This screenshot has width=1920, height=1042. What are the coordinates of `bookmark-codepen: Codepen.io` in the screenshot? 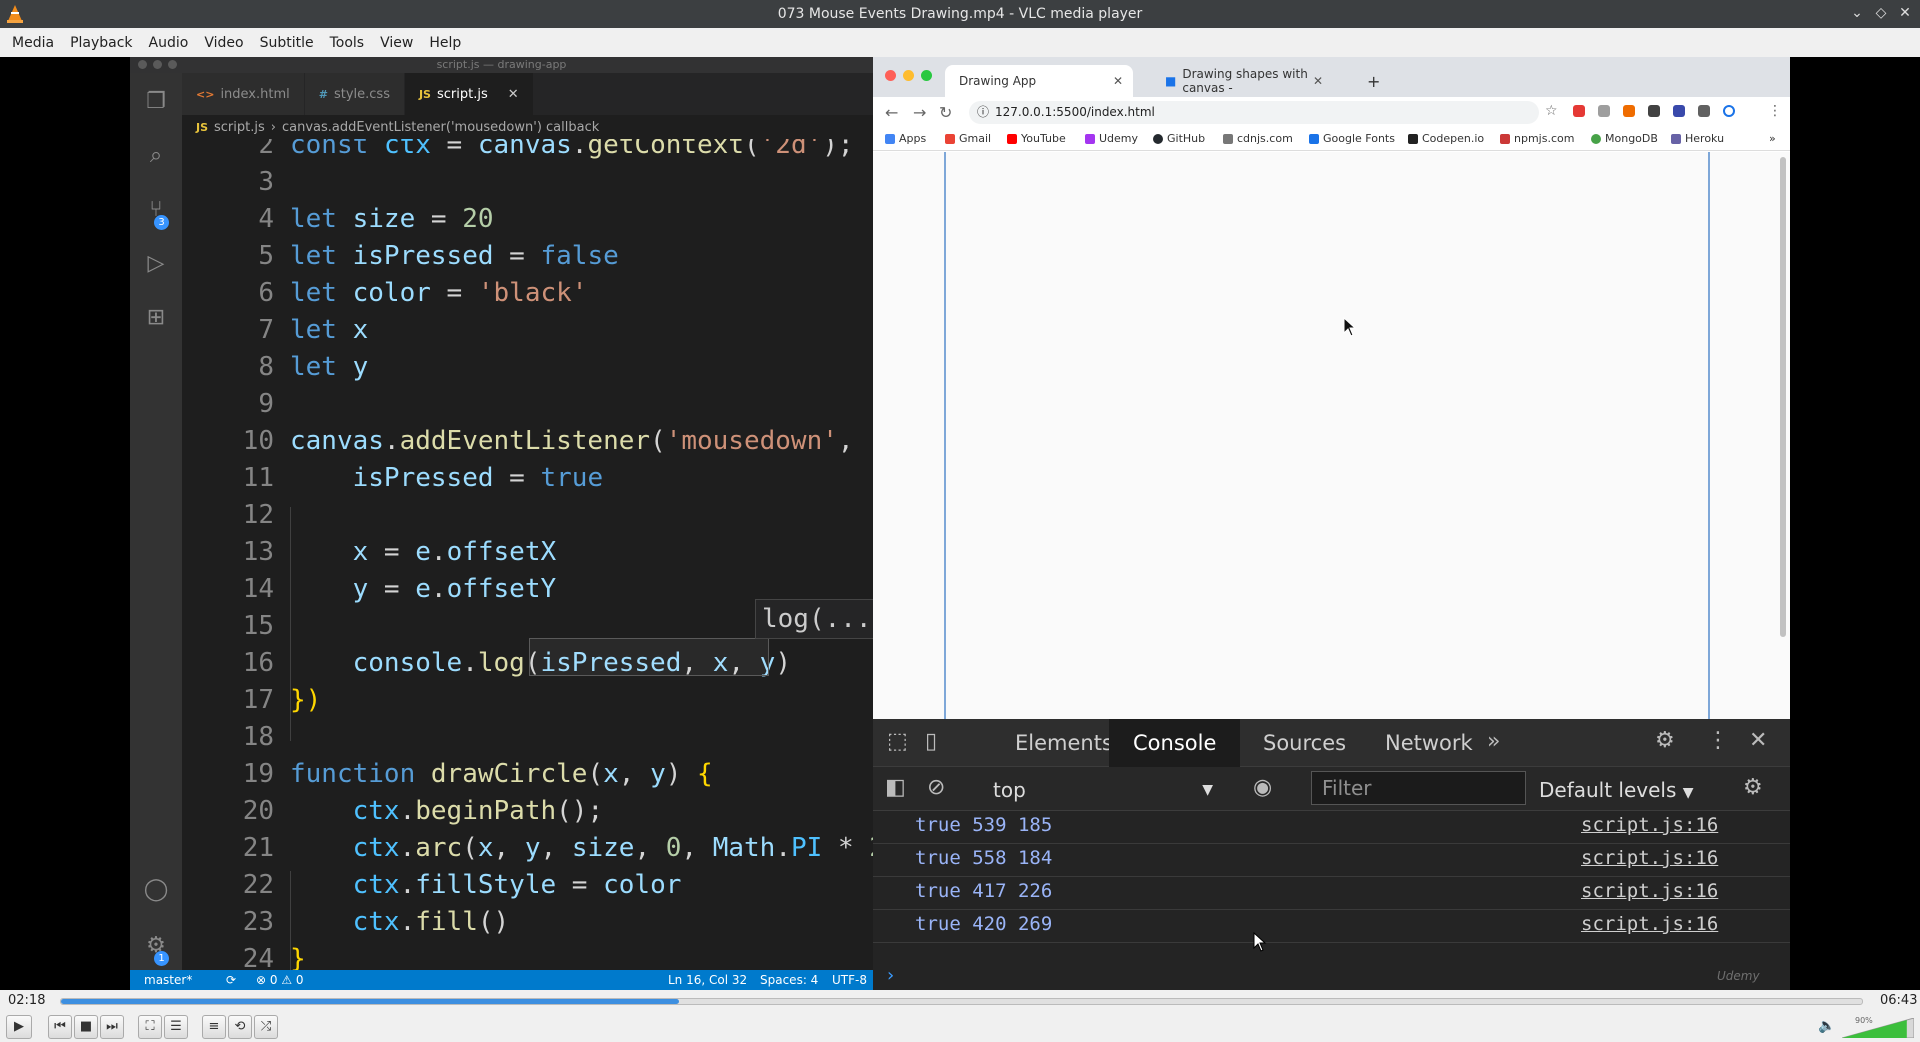 It's located at (1446, 138).